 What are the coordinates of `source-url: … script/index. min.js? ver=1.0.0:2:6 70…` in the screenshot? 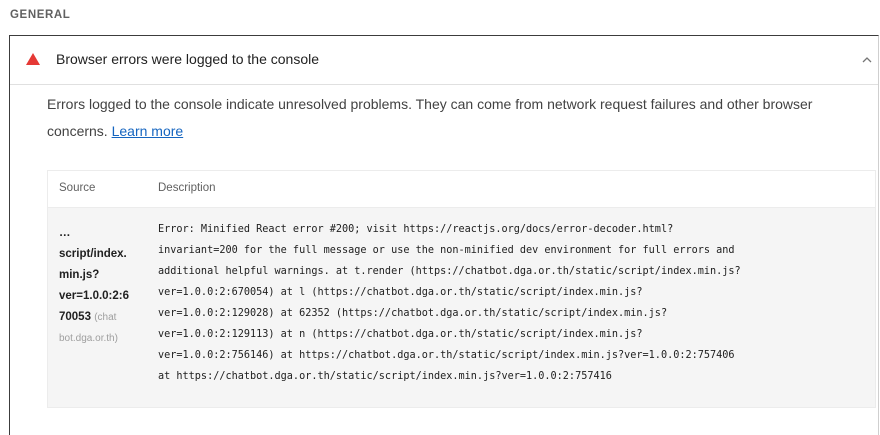 It's located at (94, 275).